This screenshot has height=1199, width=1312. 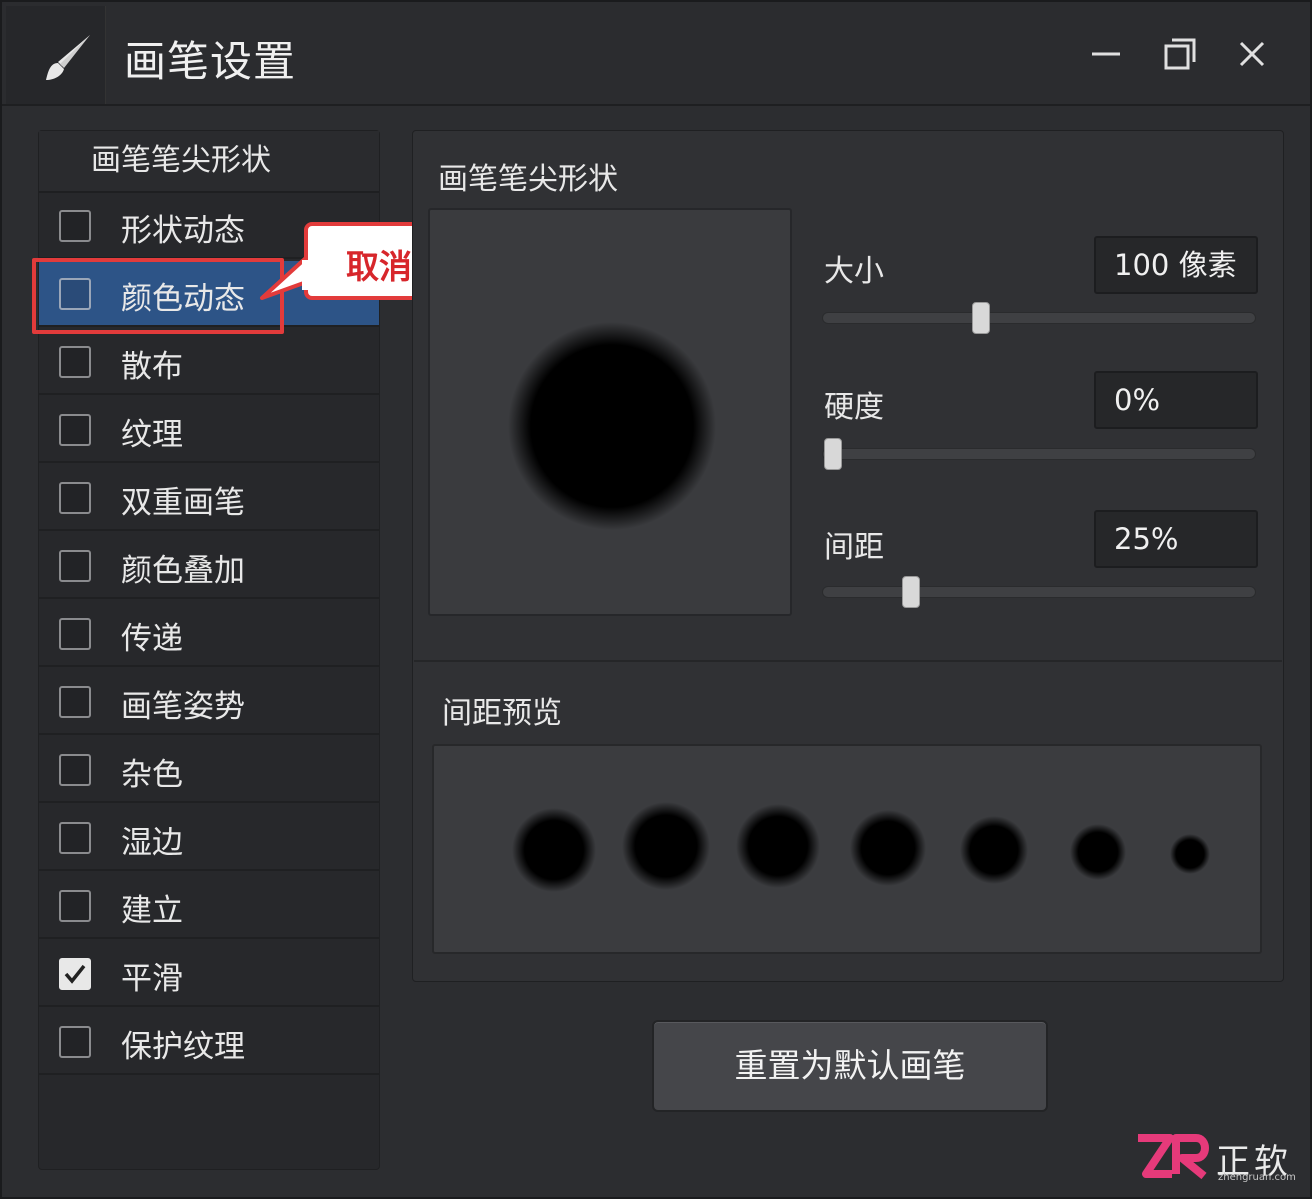 I want to click on section-divider, so click(x=848, y=661).